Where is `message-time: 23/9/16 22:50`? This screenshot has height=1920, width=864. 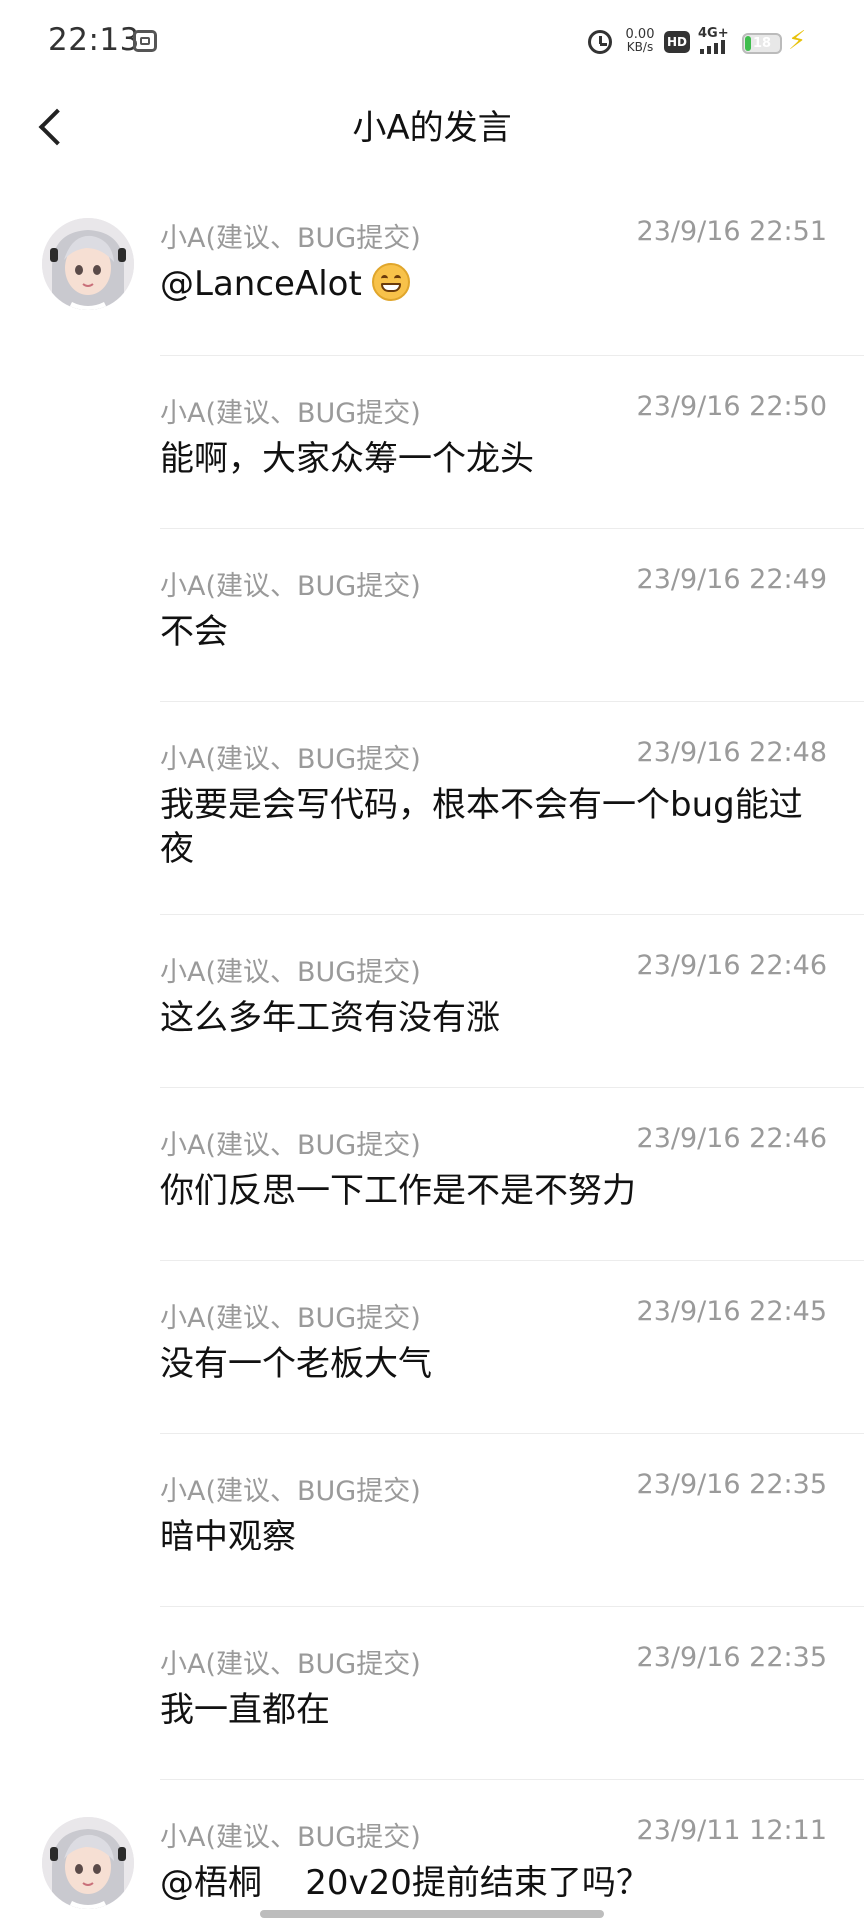
message-time: 23/9/16 22:50 is located at coordinates (731, 406).